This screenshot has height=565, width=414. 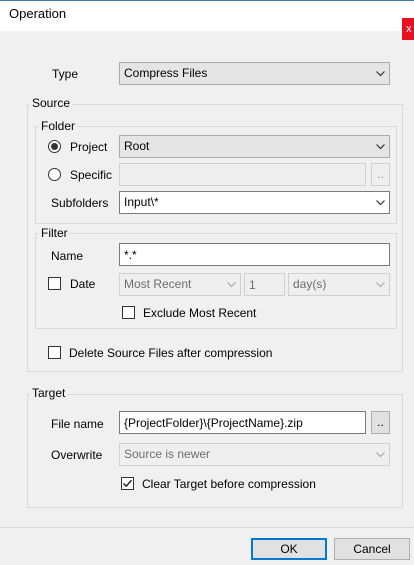 I want to click on date-amount-input: 1, so click(x=264, y=284).